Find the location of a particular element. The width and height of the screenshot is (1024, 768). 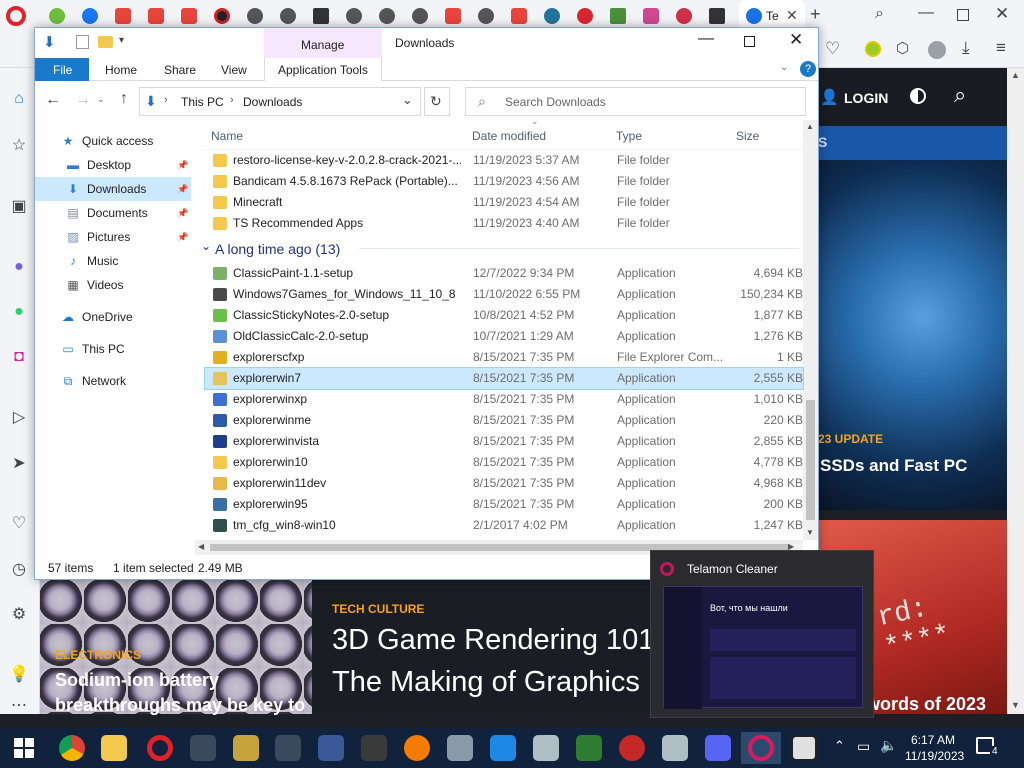

cube-icon: ⬡ is located at coordinates (902, 48).